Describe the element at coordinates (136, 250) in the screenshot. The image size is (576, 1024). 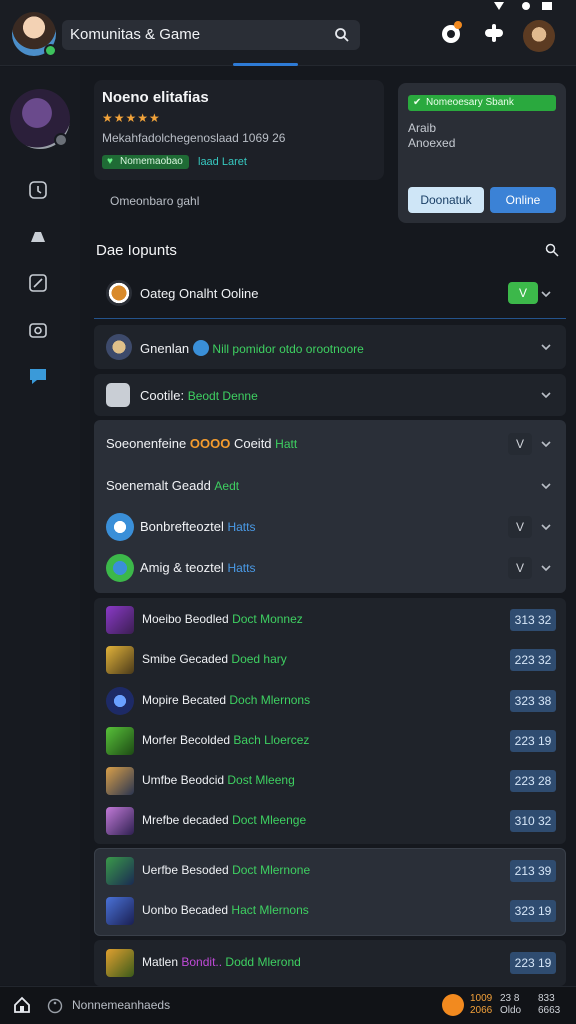
I see `section-title: Dae Iopunts` at that location.